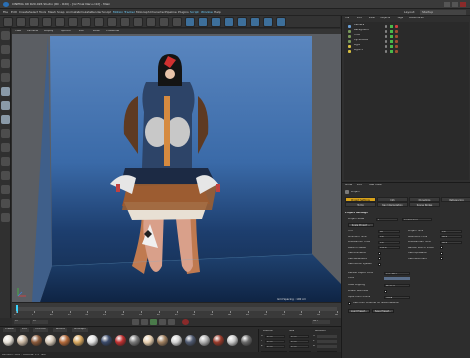 Image resolution: width=470 pixels, height=358 pixels. Describe the element at coordinates (397, 297) in the screenshot. I see `input-color-profile-select: sRGB` at that location.